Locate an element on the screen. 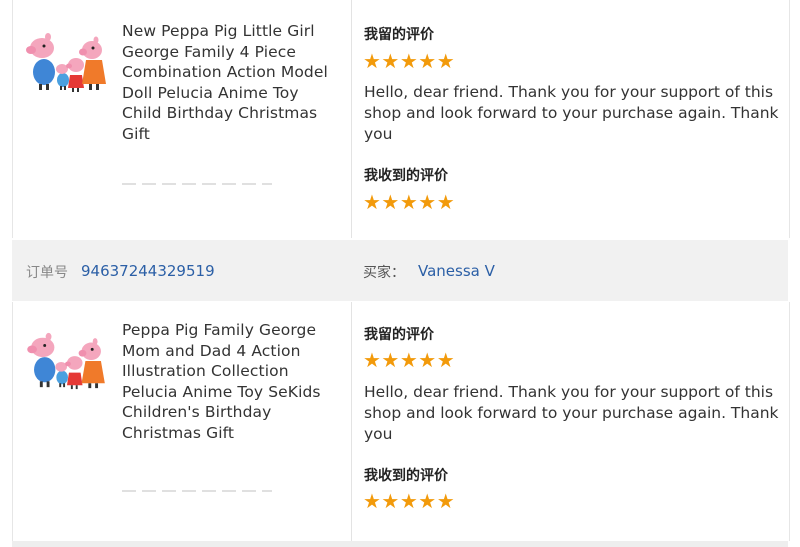 Image resolution: width=800 pixels, height=547 pixels. bar-divider is located at coordinates (350, 270).